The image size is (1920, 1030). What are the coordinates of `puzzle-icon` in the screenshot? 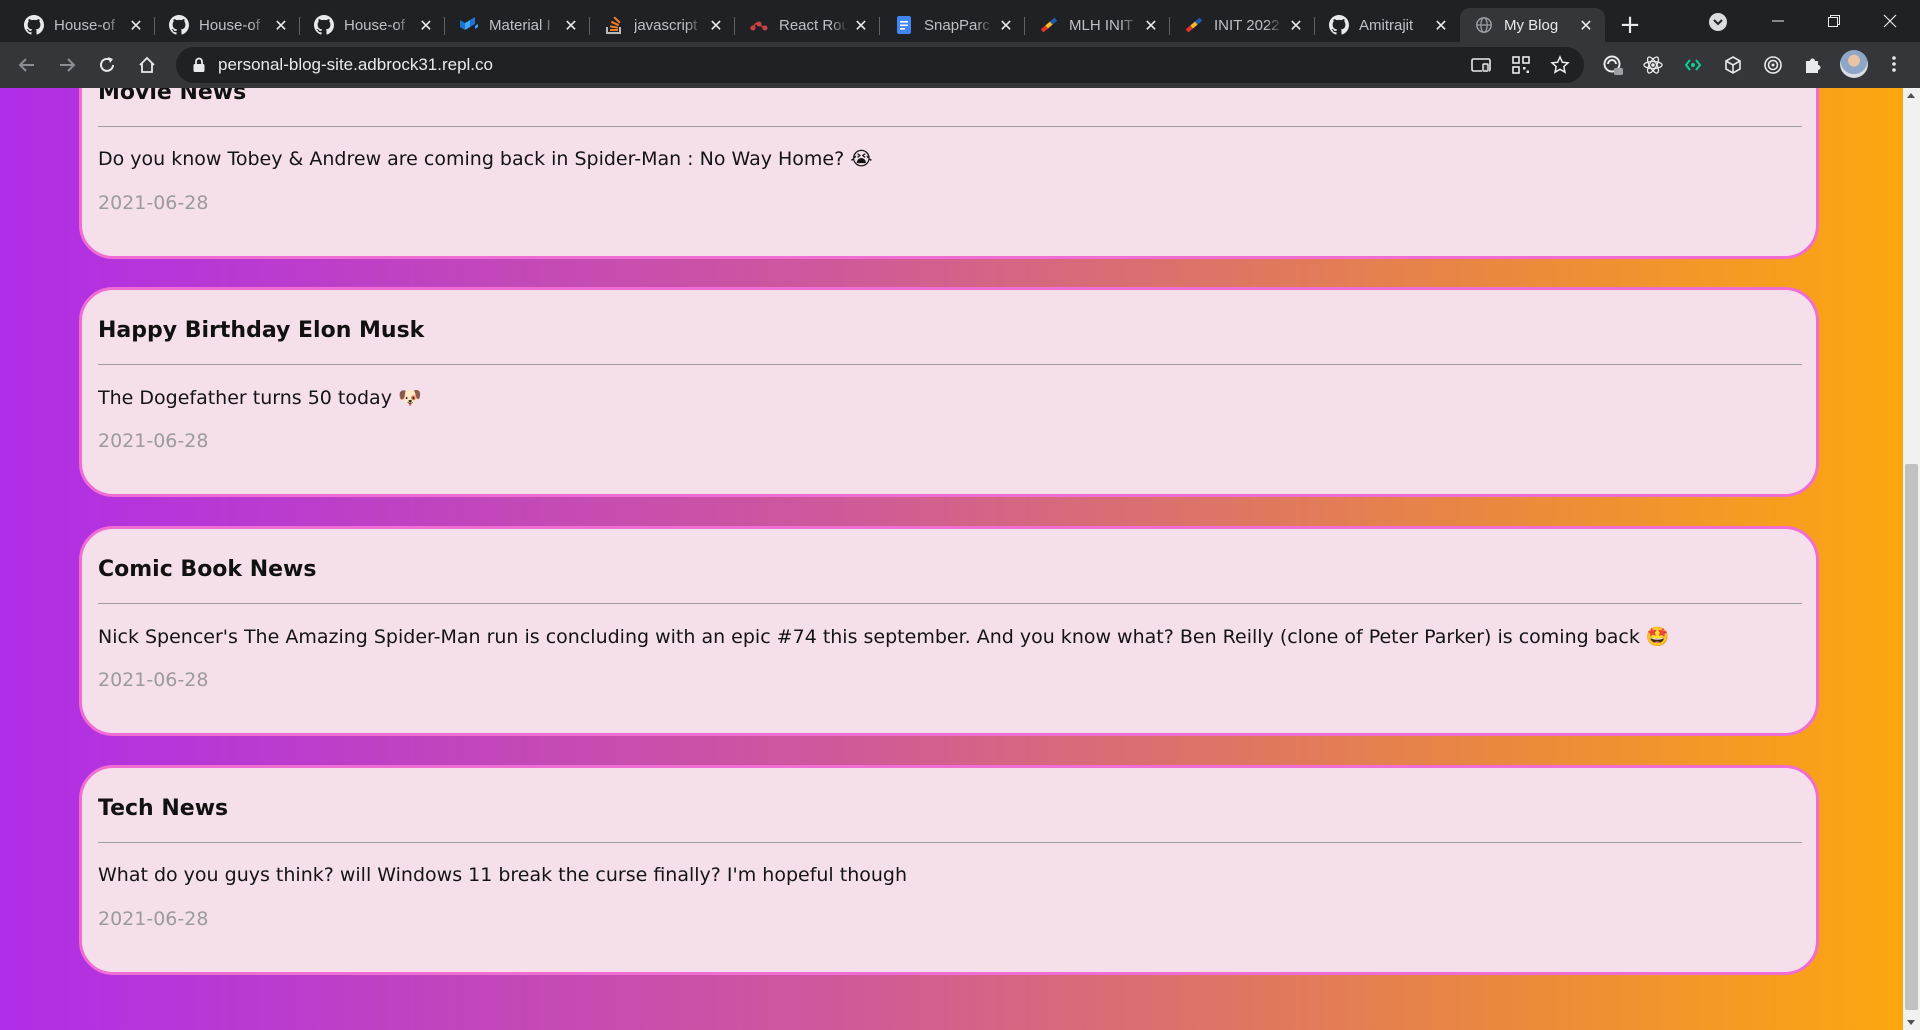 It's located at (1813, 65).